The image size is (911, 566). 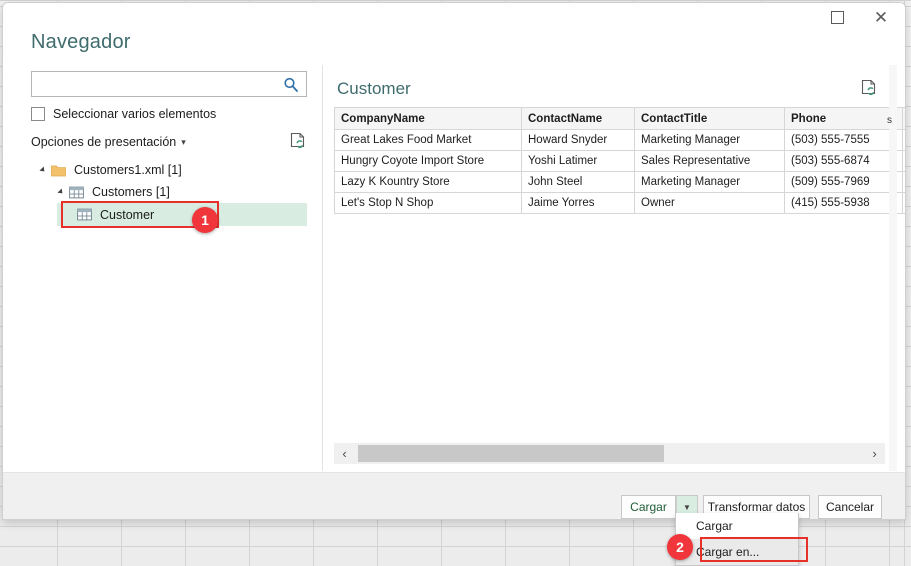 I want to click on load-button: Cargar, so click(x=648, y=507).